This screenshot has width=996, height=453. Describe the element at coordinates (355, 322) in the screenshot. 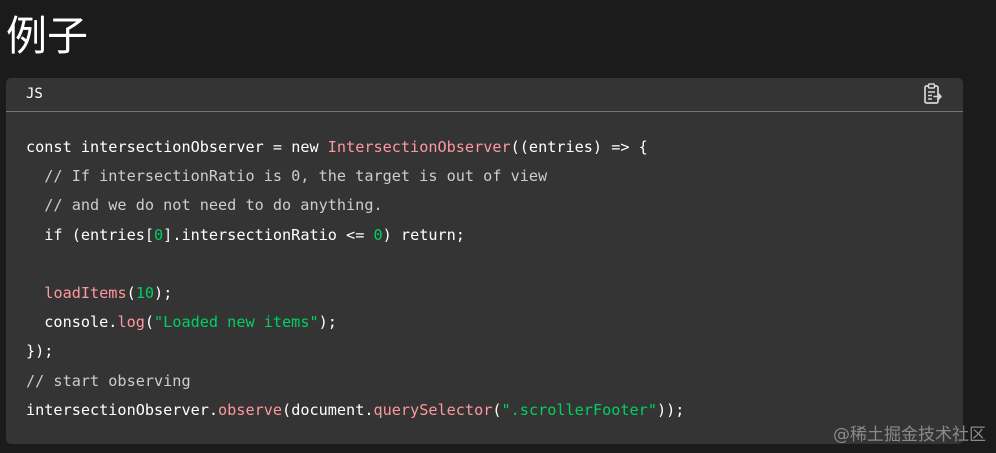

I see `code-line: console.log("Loaded new items");` at that location.